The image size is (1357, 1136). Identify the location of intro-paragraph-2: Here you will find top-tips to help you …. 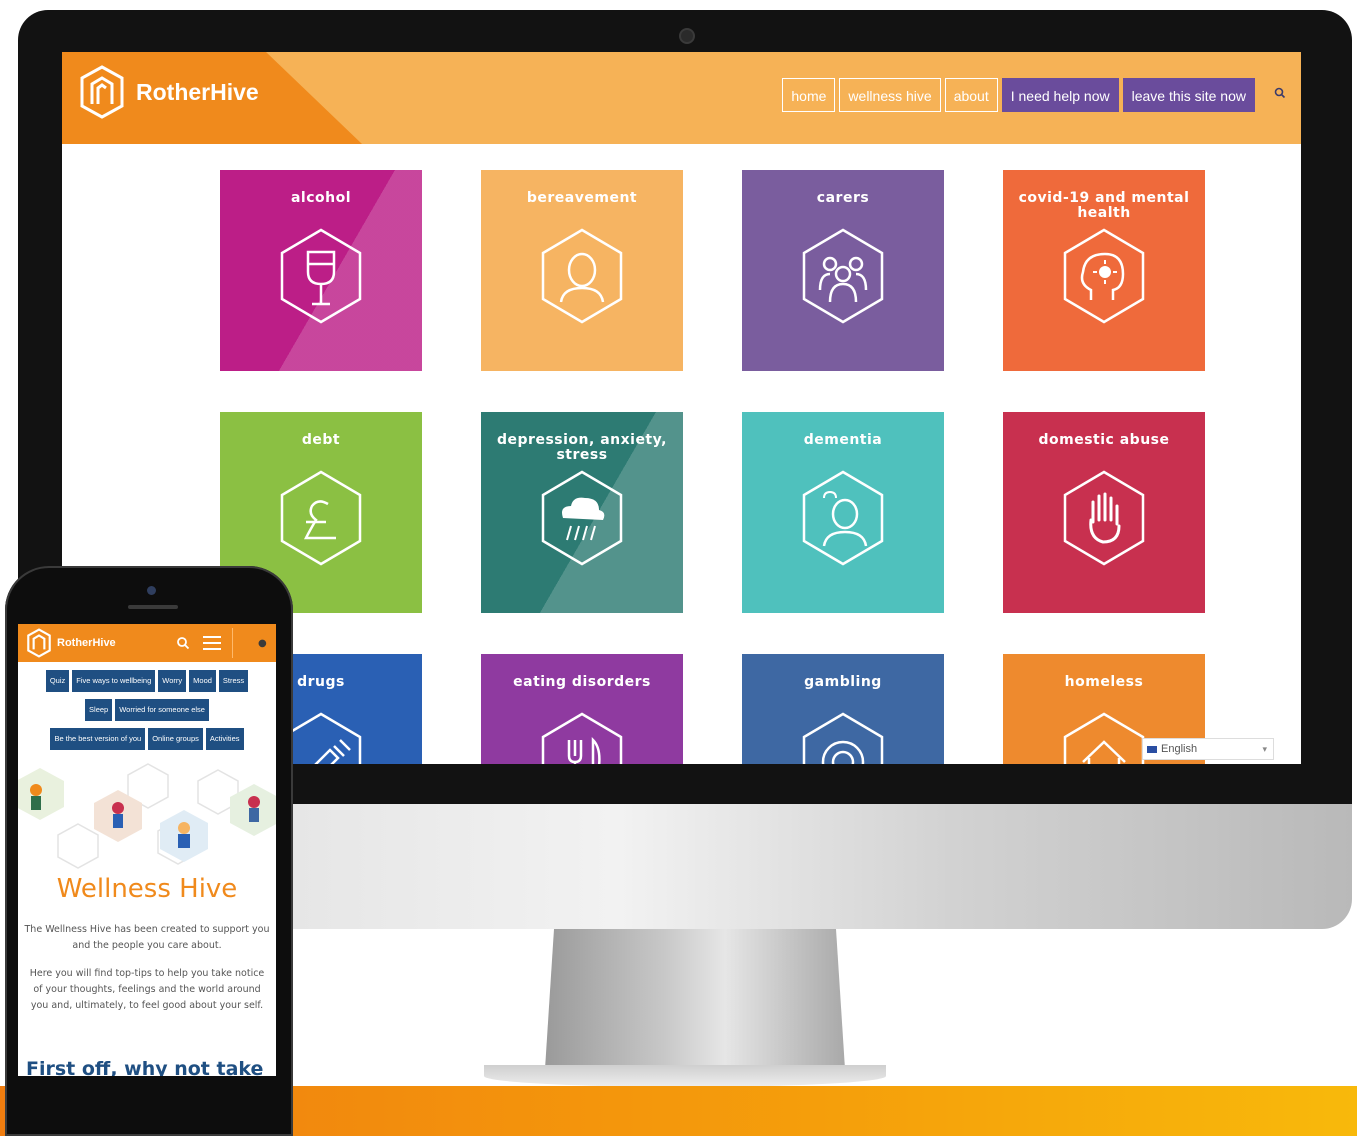
(147, 989).